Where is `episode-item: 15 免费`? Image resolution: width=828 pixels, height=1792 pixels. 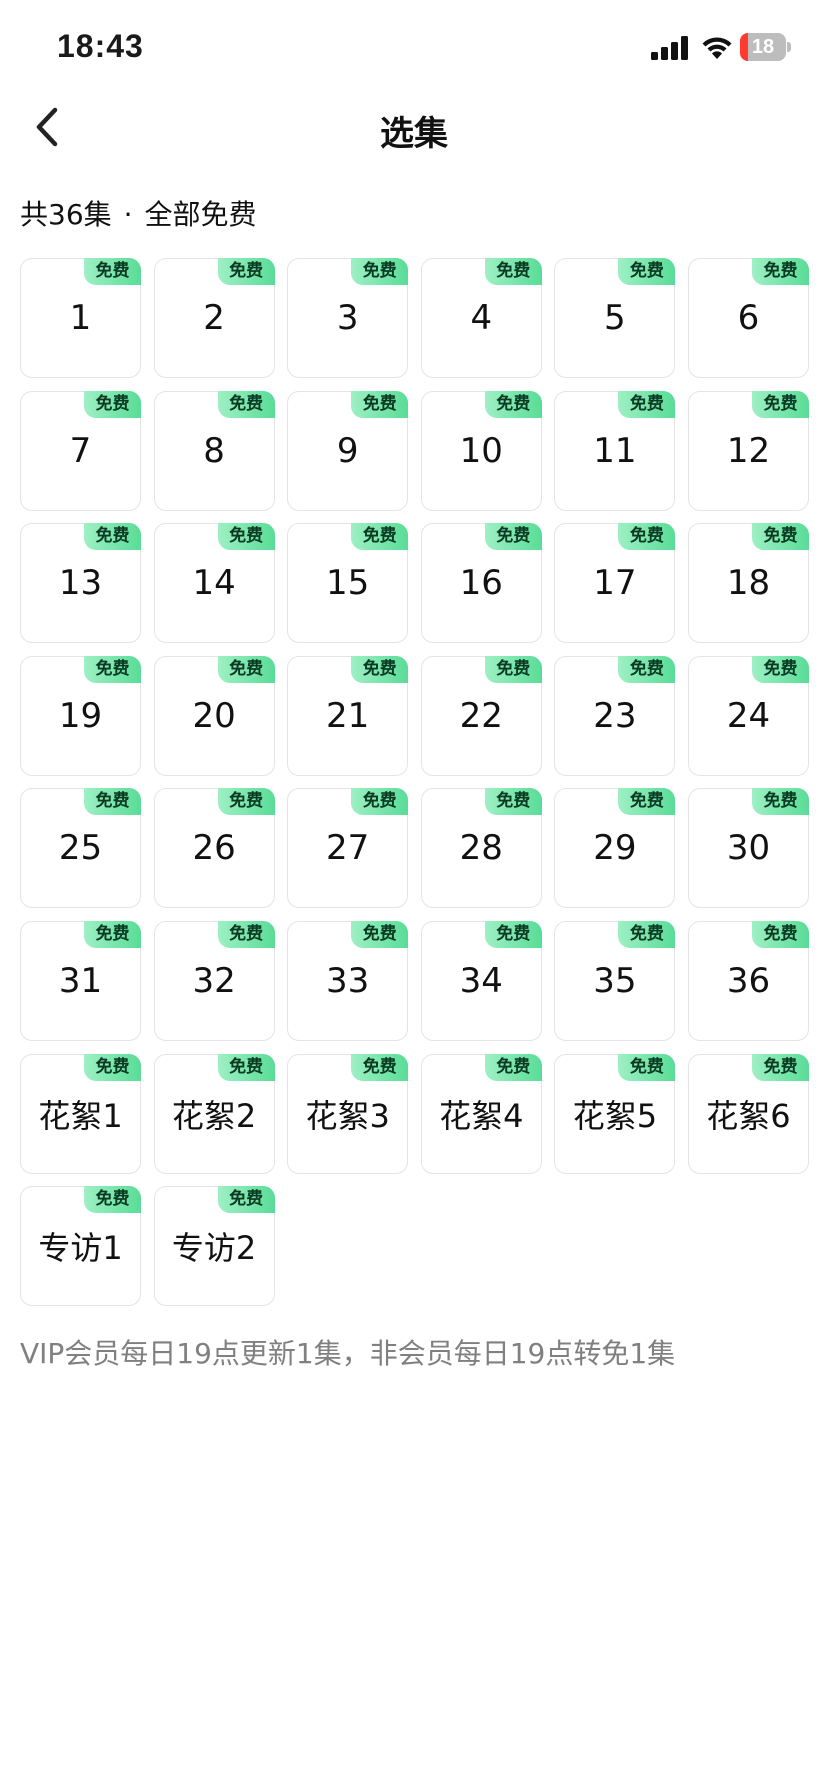
episode-item: 15 免费 is located at coordinates (348, 583).